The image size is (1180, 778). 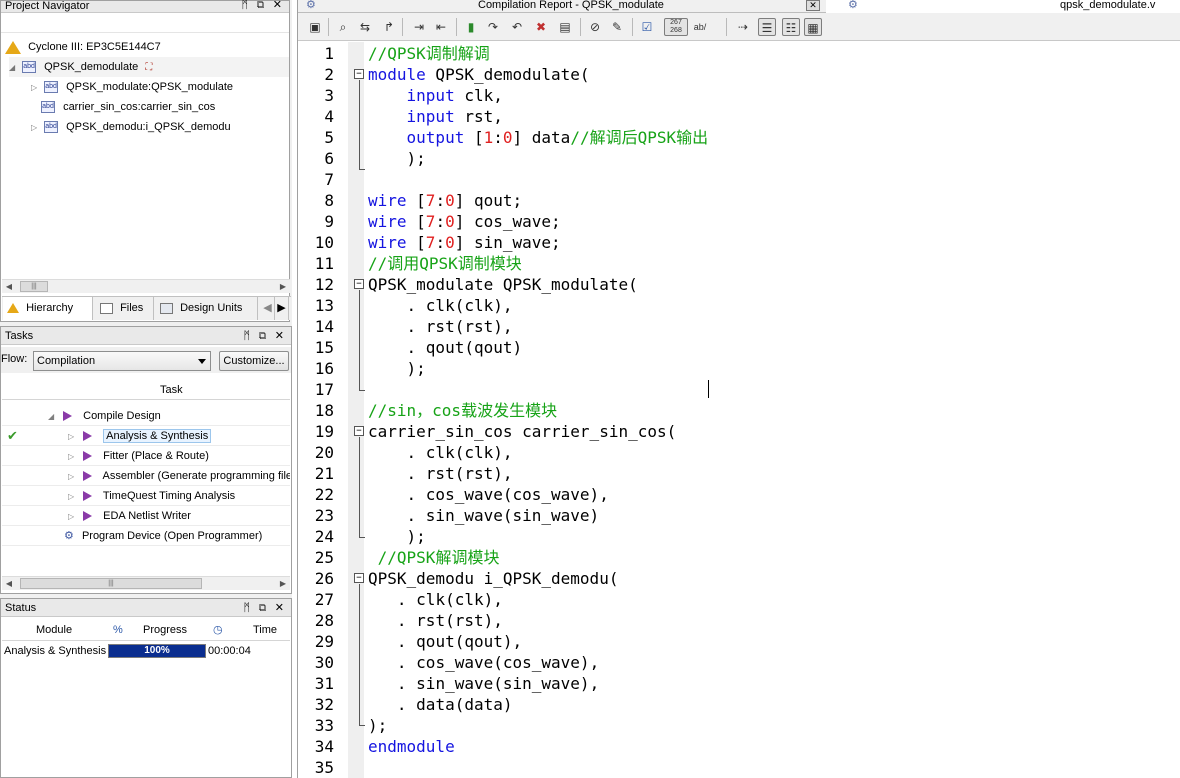 I want to click on binoculars-icon: ⌕, so click(x=343, y=27).